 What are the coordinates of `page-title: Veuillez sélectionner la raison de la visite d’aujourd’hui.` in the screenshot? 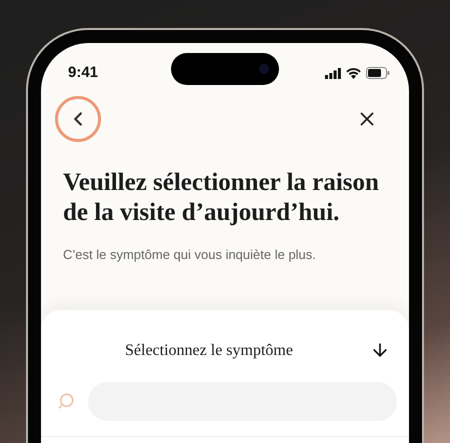 It's located at (221, 198).